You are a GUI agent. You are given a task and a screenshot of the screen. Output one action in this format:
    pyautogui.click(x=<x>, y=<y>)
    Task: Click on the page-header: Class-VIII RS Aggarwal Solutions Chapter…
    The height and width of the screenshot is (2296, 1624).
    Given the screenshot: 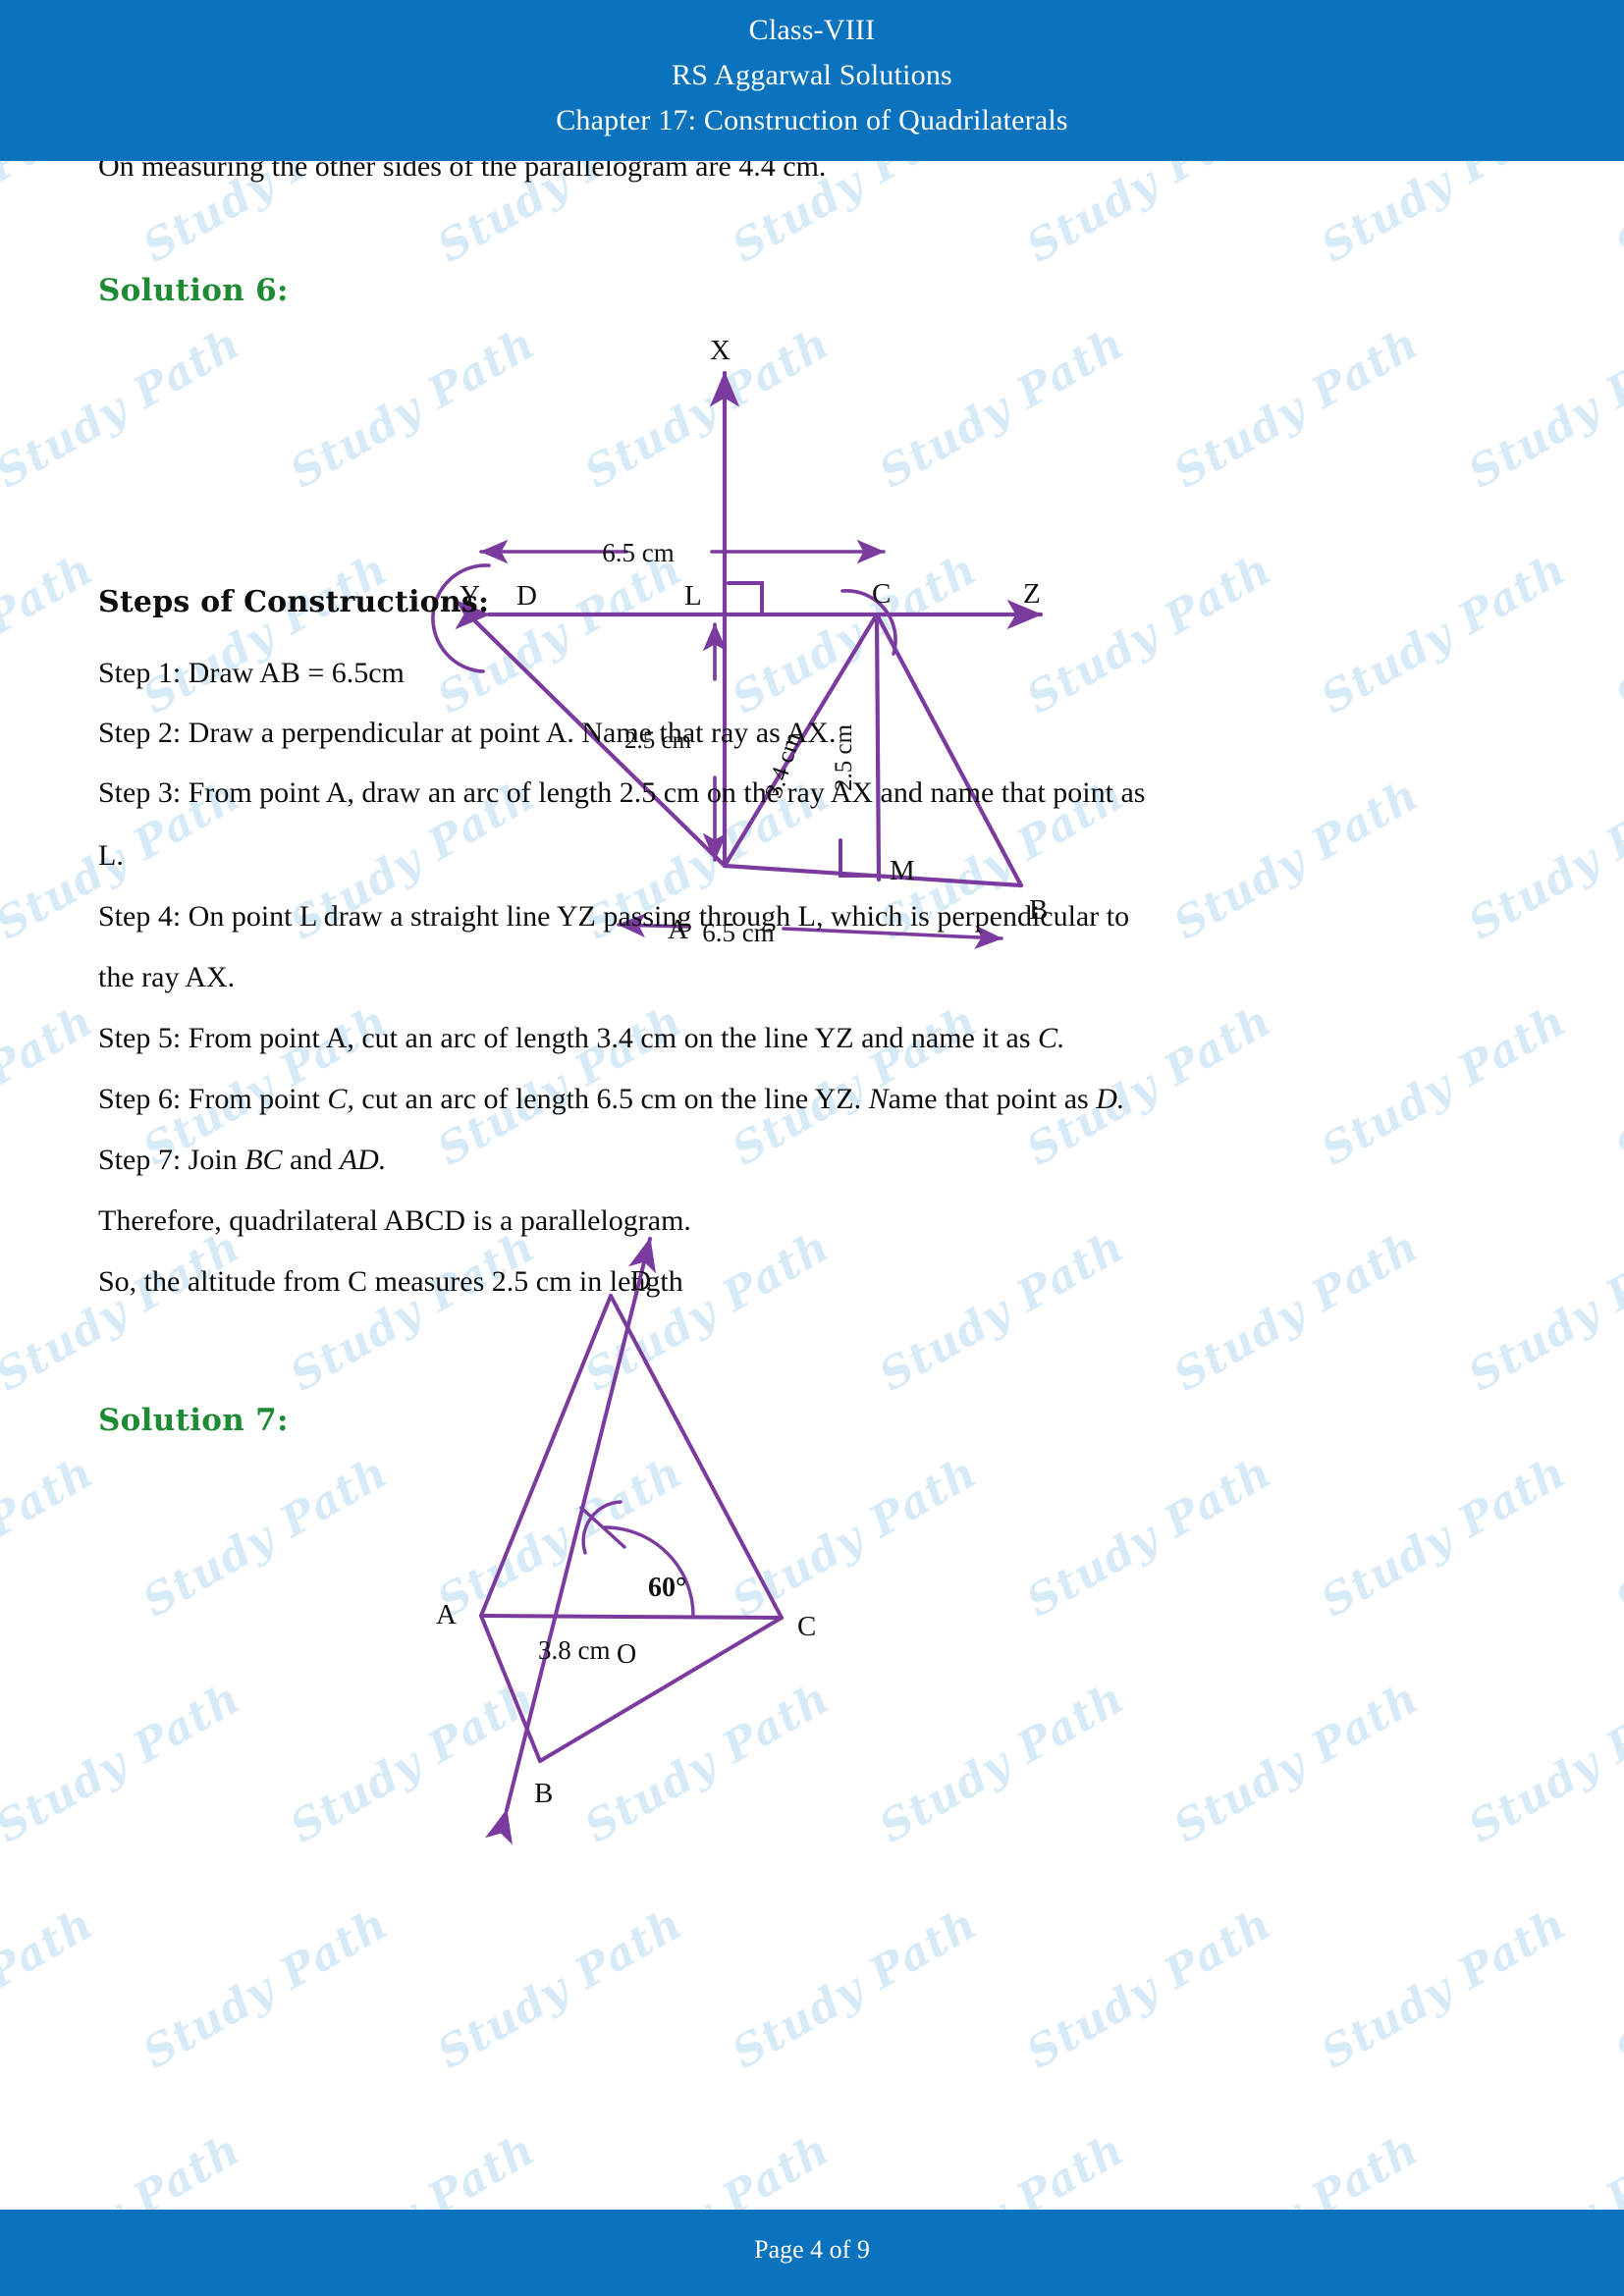 What is the action you would take?
    pyautogui.click(x=812, y=80)
    